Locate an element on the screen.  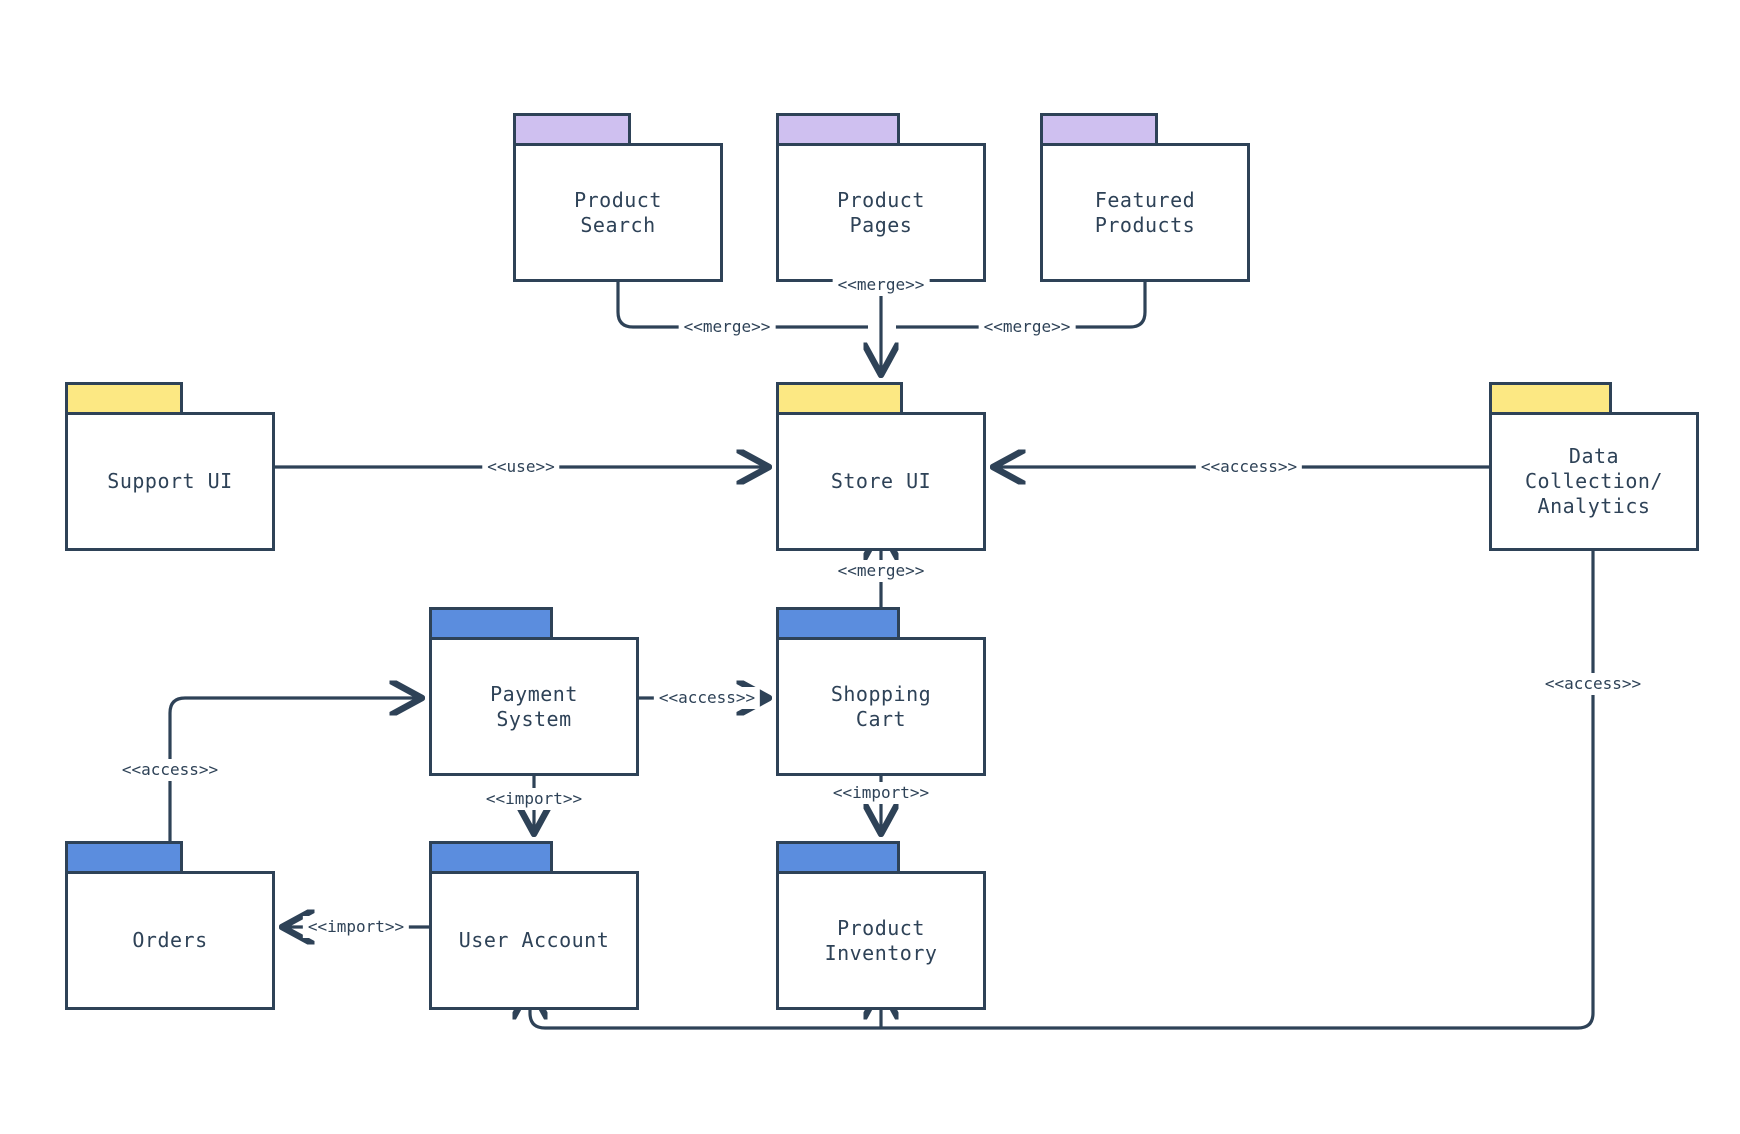
package-label: Payment System is located at coordinates (534, 706).